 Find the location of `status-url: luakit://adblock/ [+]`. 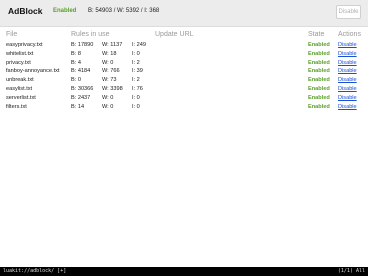

status-url: luakit://adblock/ [+] is located at coordinates (35, 271).